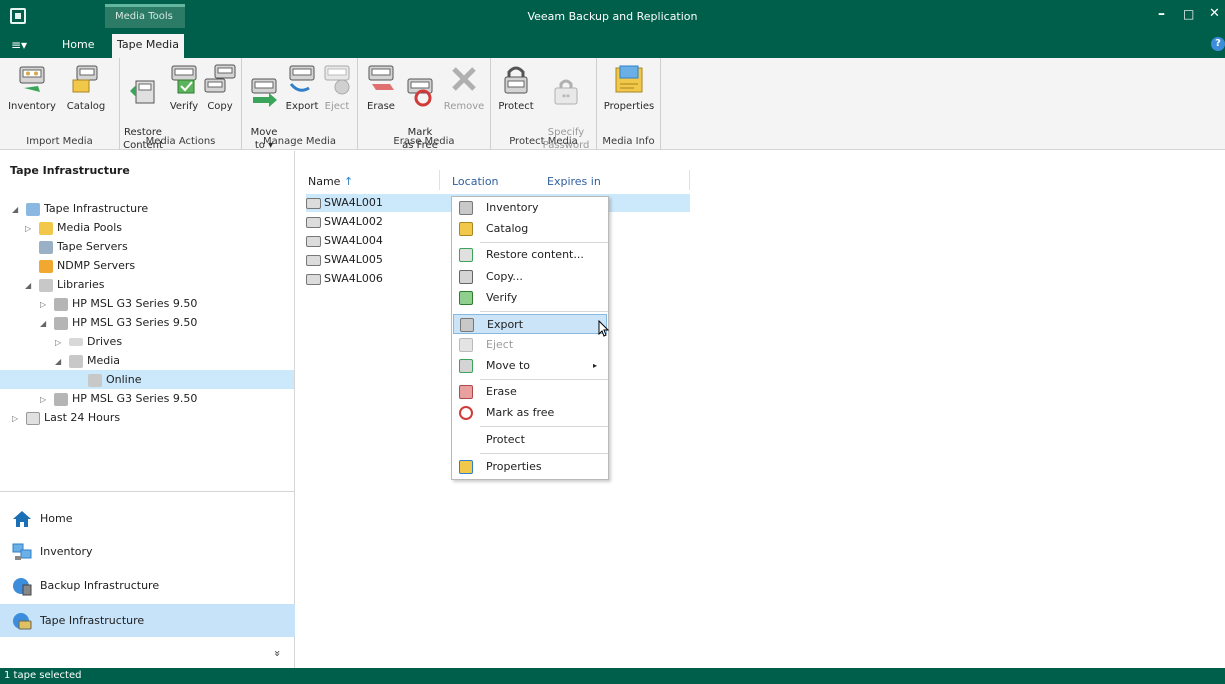 Image resolution: width=1225 pixels, height=684 pixels. I want to click on menu-item-eject: Eject, so click(530, 345).